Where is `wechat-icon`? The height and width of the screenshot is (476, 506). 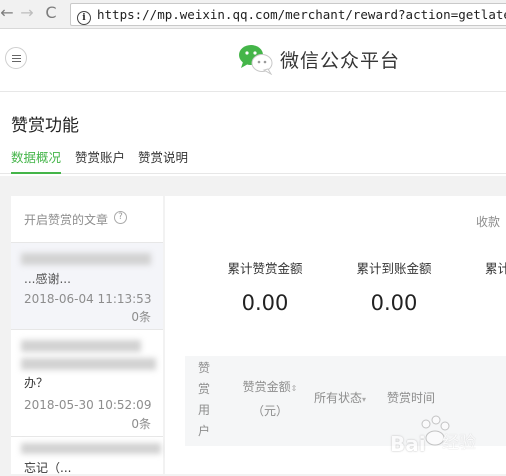 wechat-icon is located at coordinates (256, 60).